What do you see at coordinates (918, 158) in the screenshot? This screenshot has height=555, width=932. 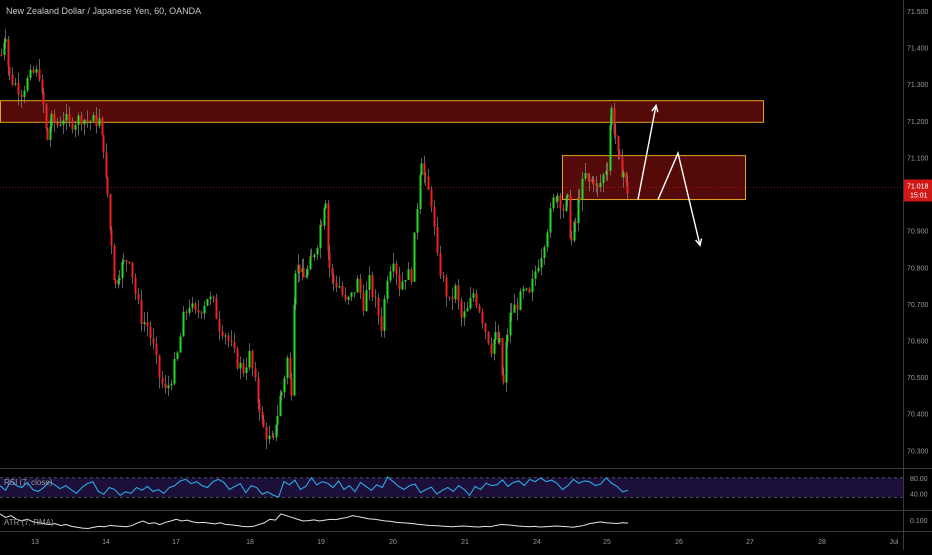 I see `price-tick-label: 71.100` at bounding box center [918, 158].